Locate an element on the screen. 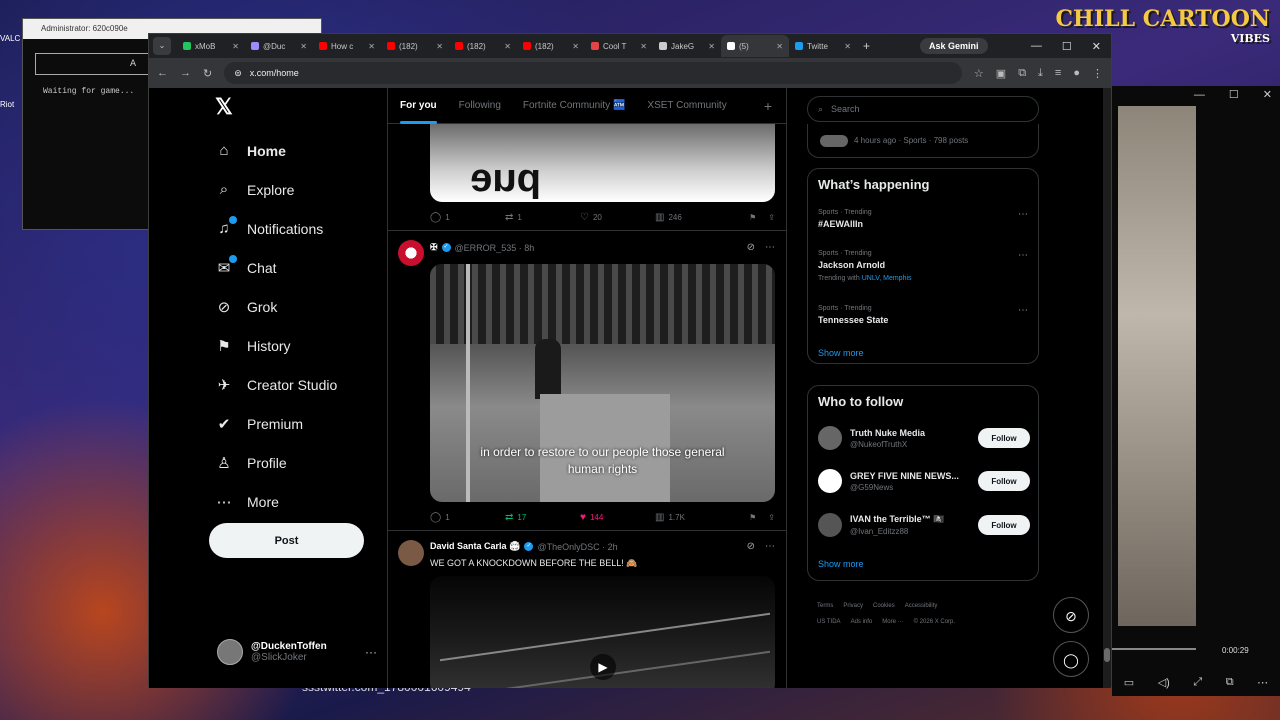  browser-tab: xMoB ✕ is located at coordinates (211, 46).